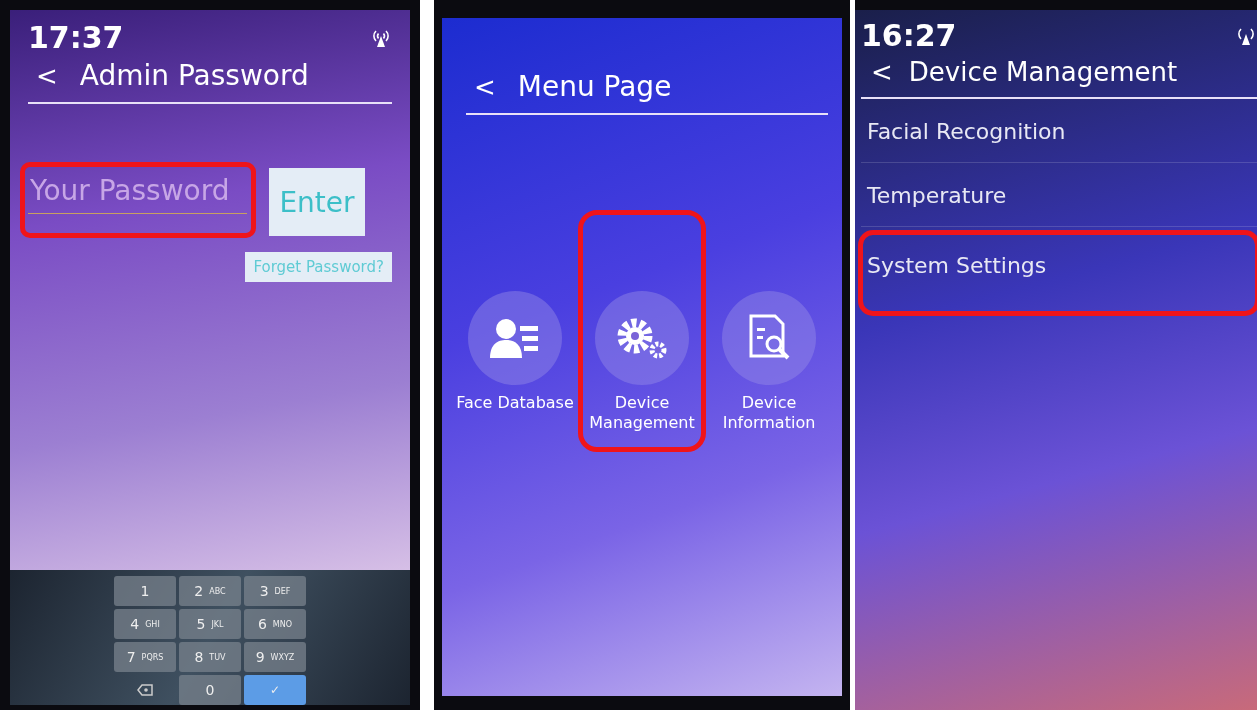 The width and height of the screenshot is (1257, 710). Describe the element at coordinates (275, 690) in the screenshot. I see `confirm-key: ✓` at that location.